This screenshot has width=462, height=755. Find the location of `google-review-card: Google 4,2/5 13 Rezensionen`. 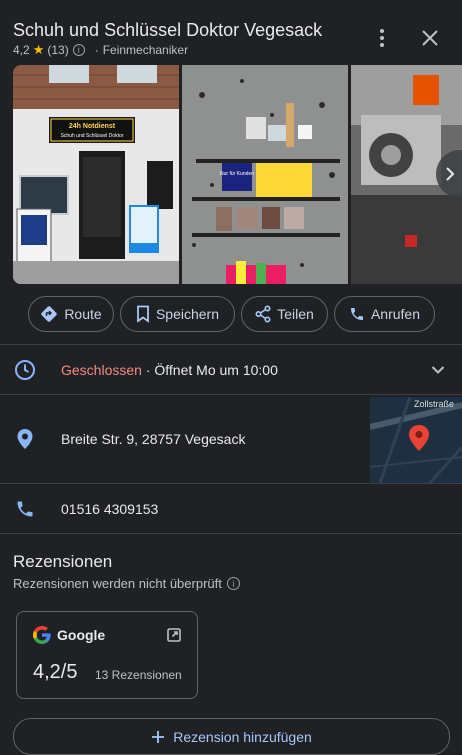

google-review-card: Google 4,2/5 13 Rezensionen is located at coordinates (107, 655).